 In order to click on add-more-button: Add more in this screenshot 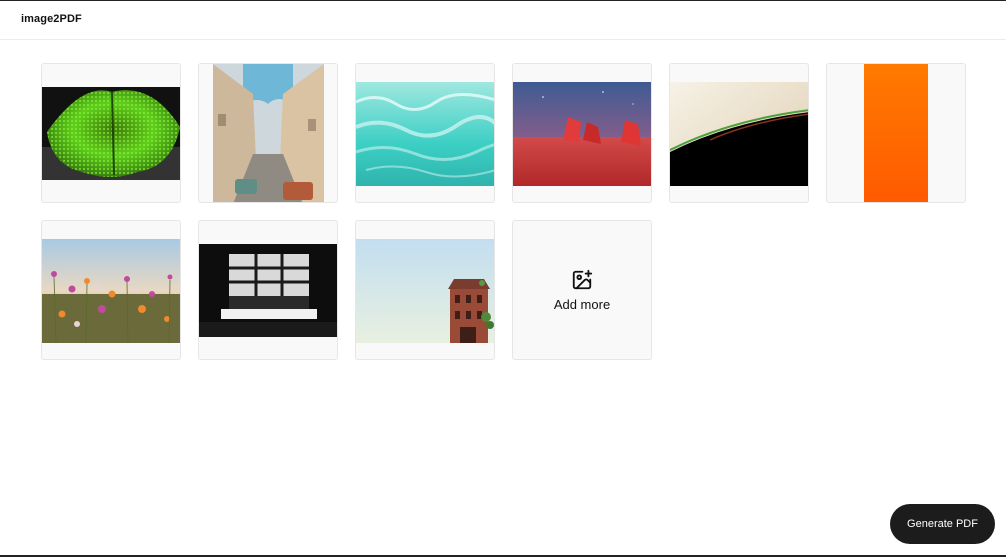, I will do `click(582, 290)`.